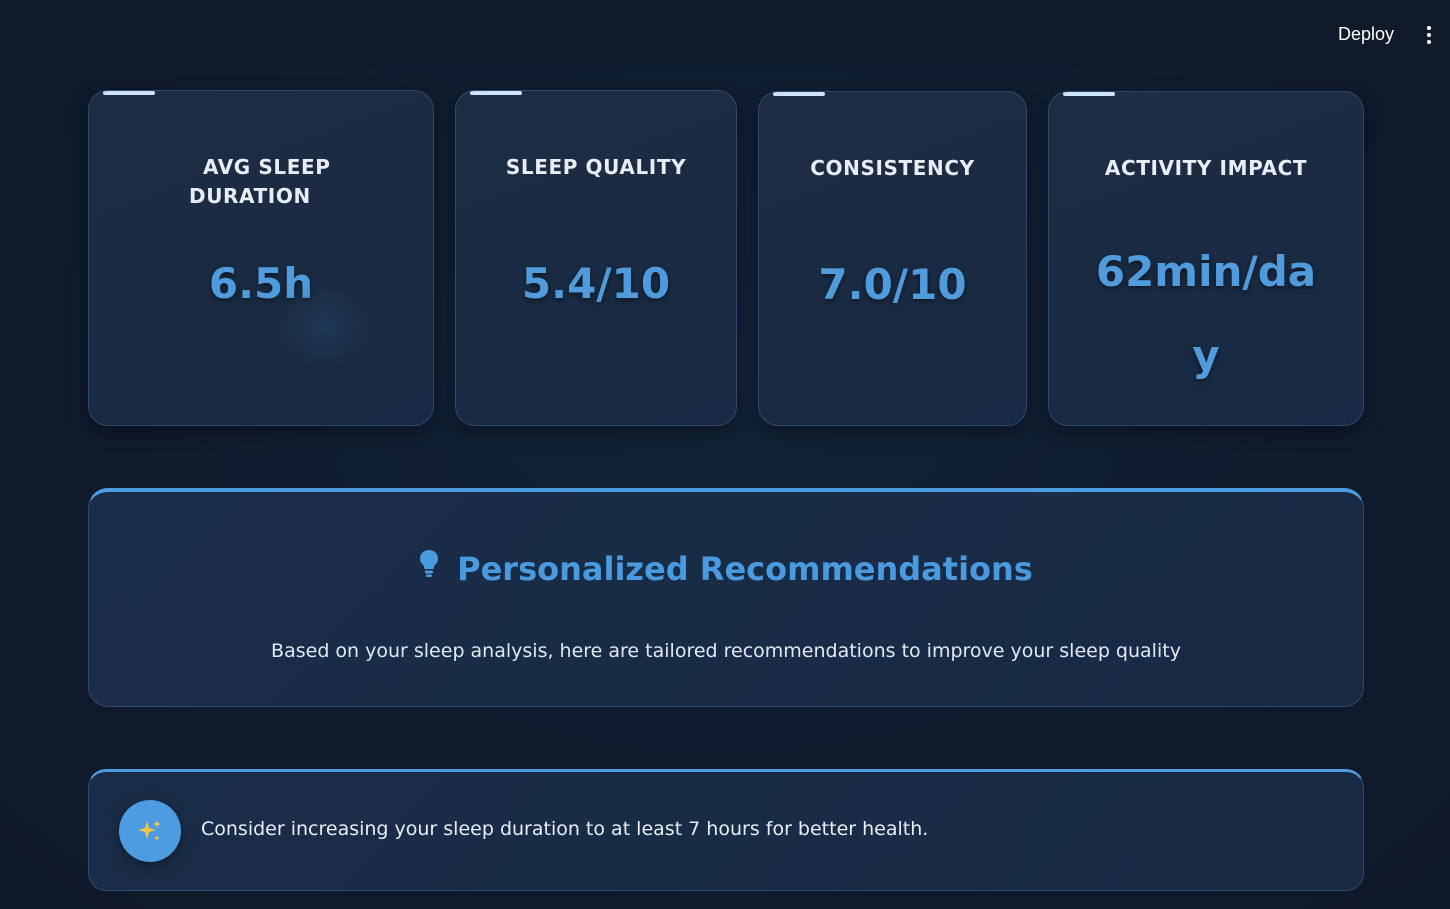 This screenshot has height=909, width=1450. Describe the element at coordinates (1206, 314) in the screenshot. I see `metric-value: 62min/da y` at that location.